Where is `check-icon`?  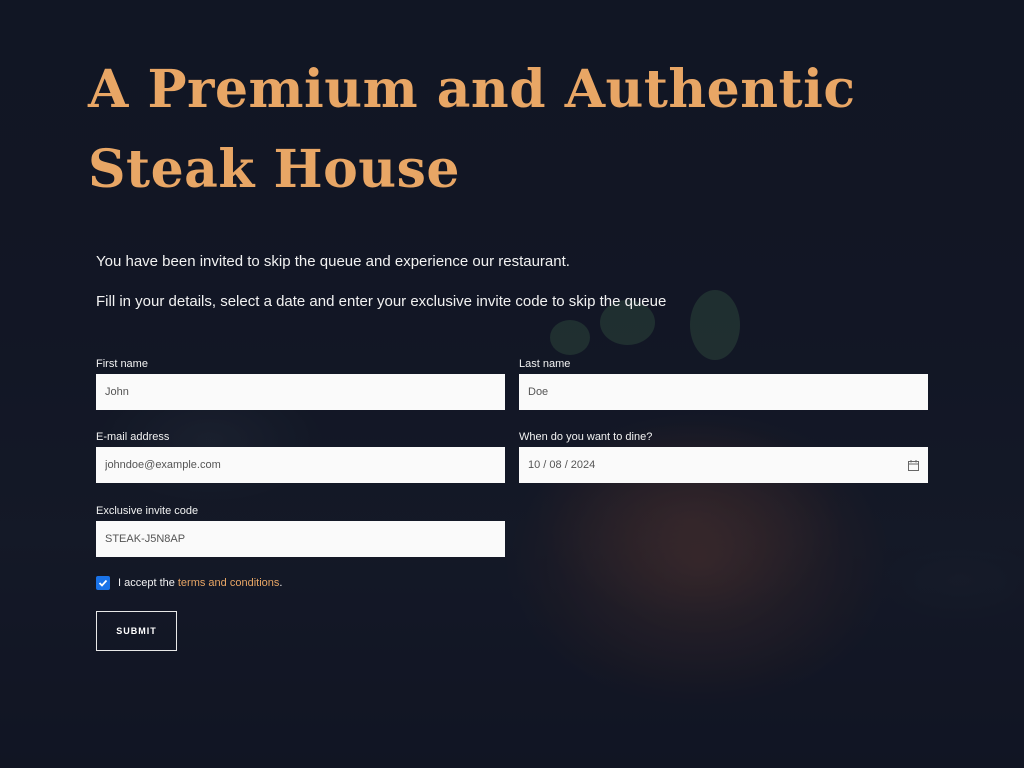 check-icon is located at coordinates (103, 583).